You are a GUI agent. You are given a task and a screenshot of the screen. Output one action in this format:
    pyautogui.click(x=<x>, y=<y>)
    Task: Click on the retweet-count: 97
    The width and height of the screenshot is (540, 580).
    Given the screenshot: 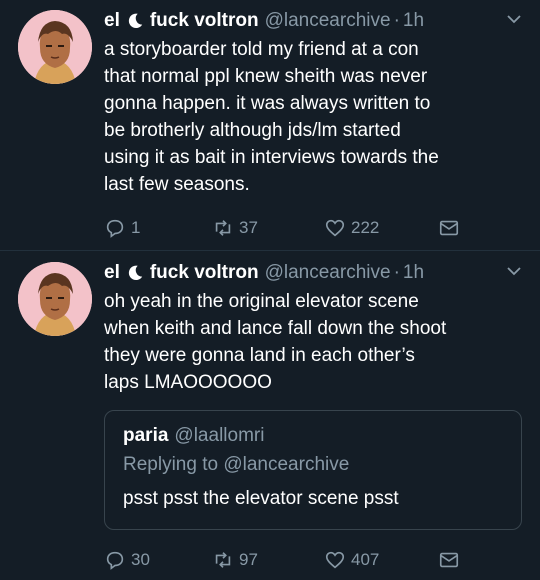 What is the action you would take?
    pyautogui.click(x=248, y=559)
    